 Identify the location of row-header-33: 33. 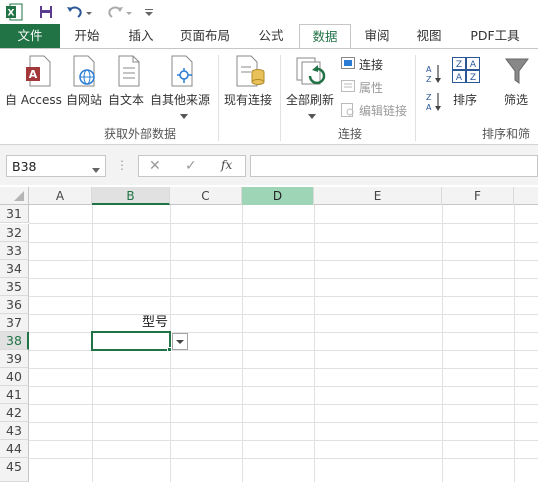
(14, 251).